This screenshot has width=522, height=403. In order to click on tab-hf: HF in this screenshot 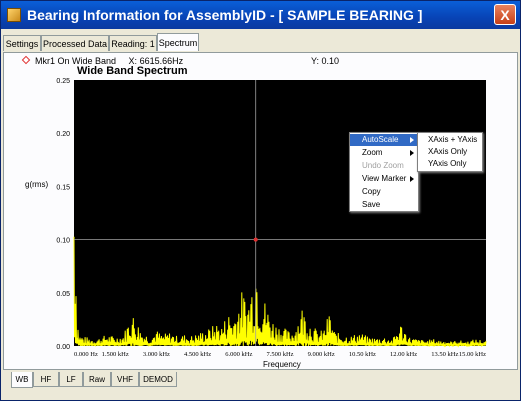, I will do `click(46, 379)`.